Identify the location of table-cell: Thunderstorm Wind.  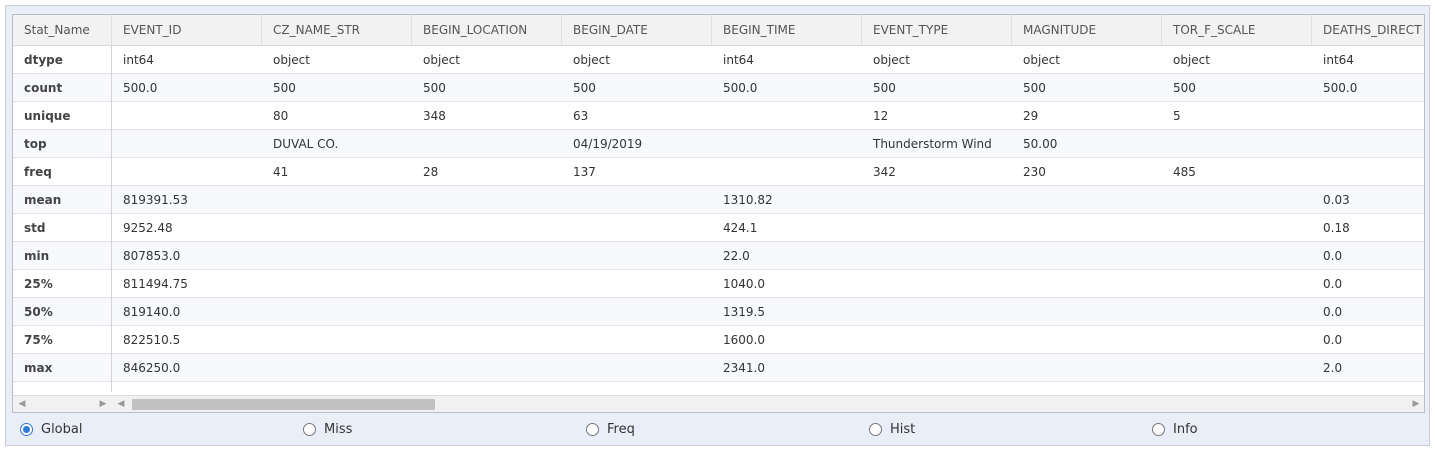
(932, 144).